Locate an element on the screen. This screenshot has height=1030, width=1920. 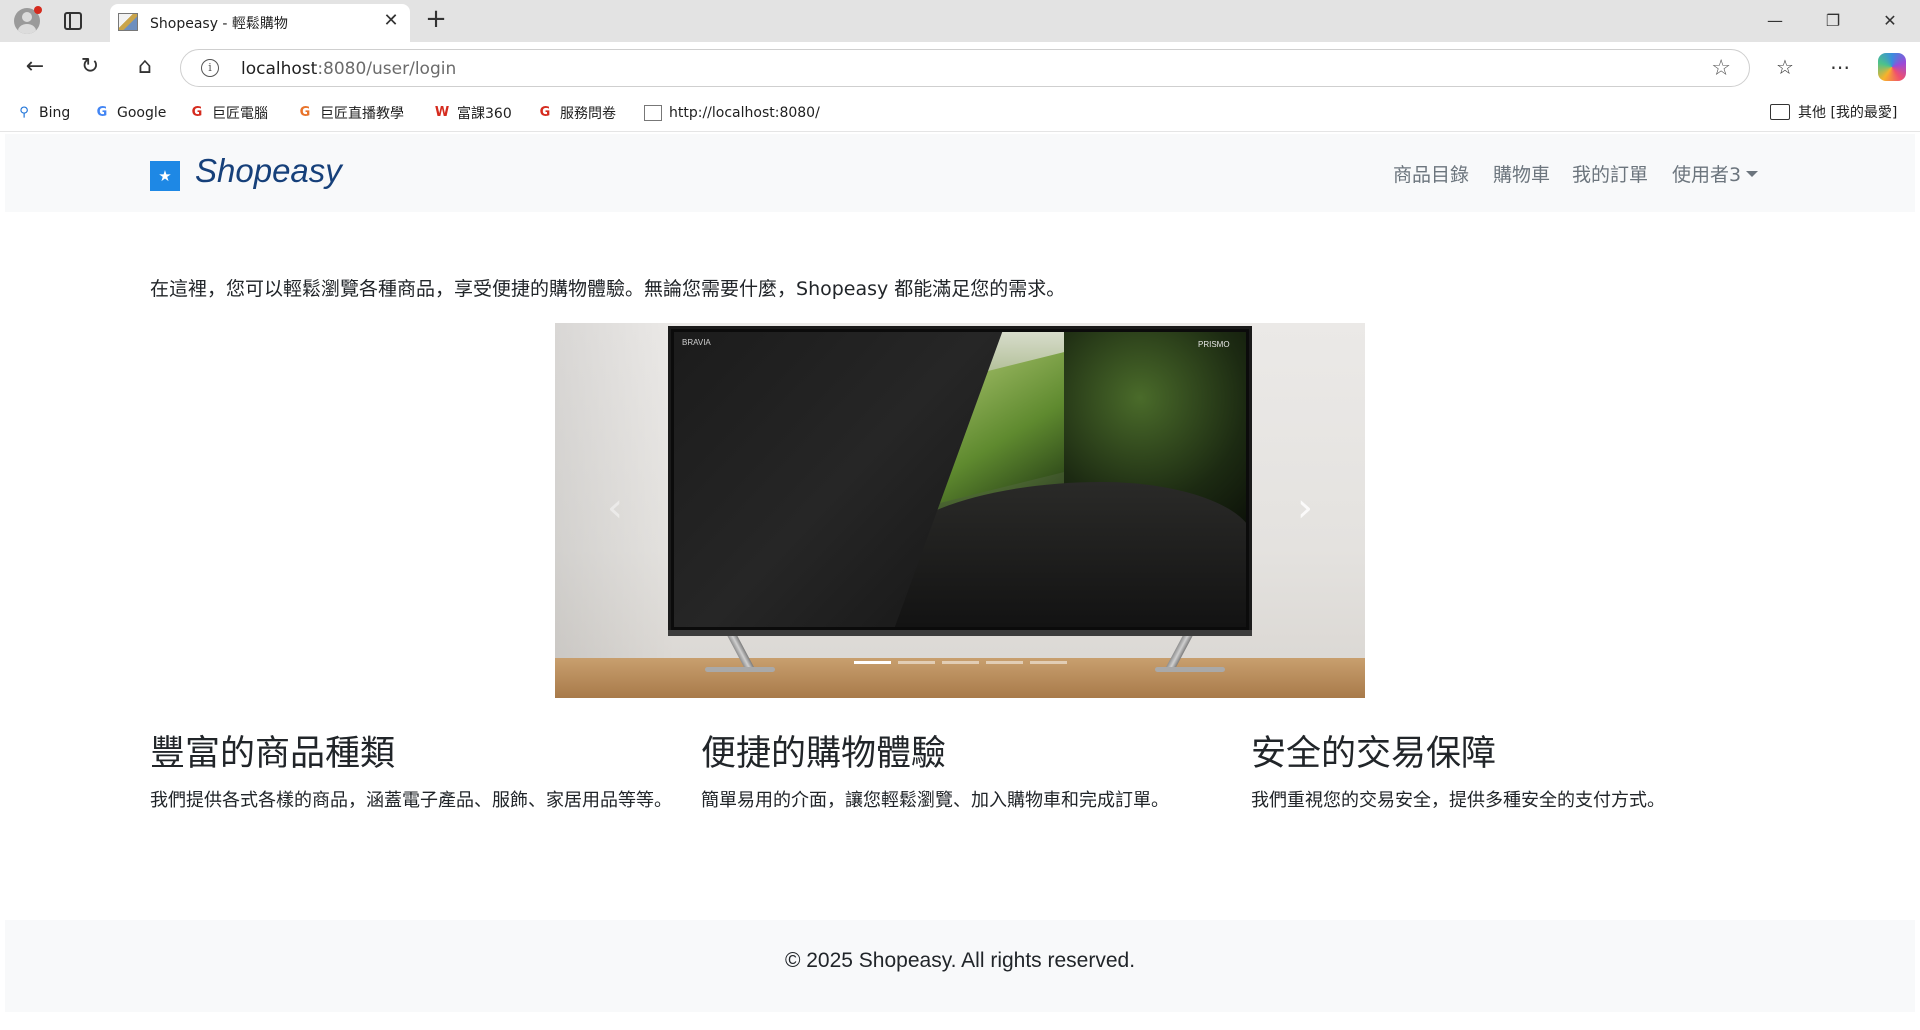
bookmark-gjun: G 巨匠電腦 is located at coordinates (228, 113).